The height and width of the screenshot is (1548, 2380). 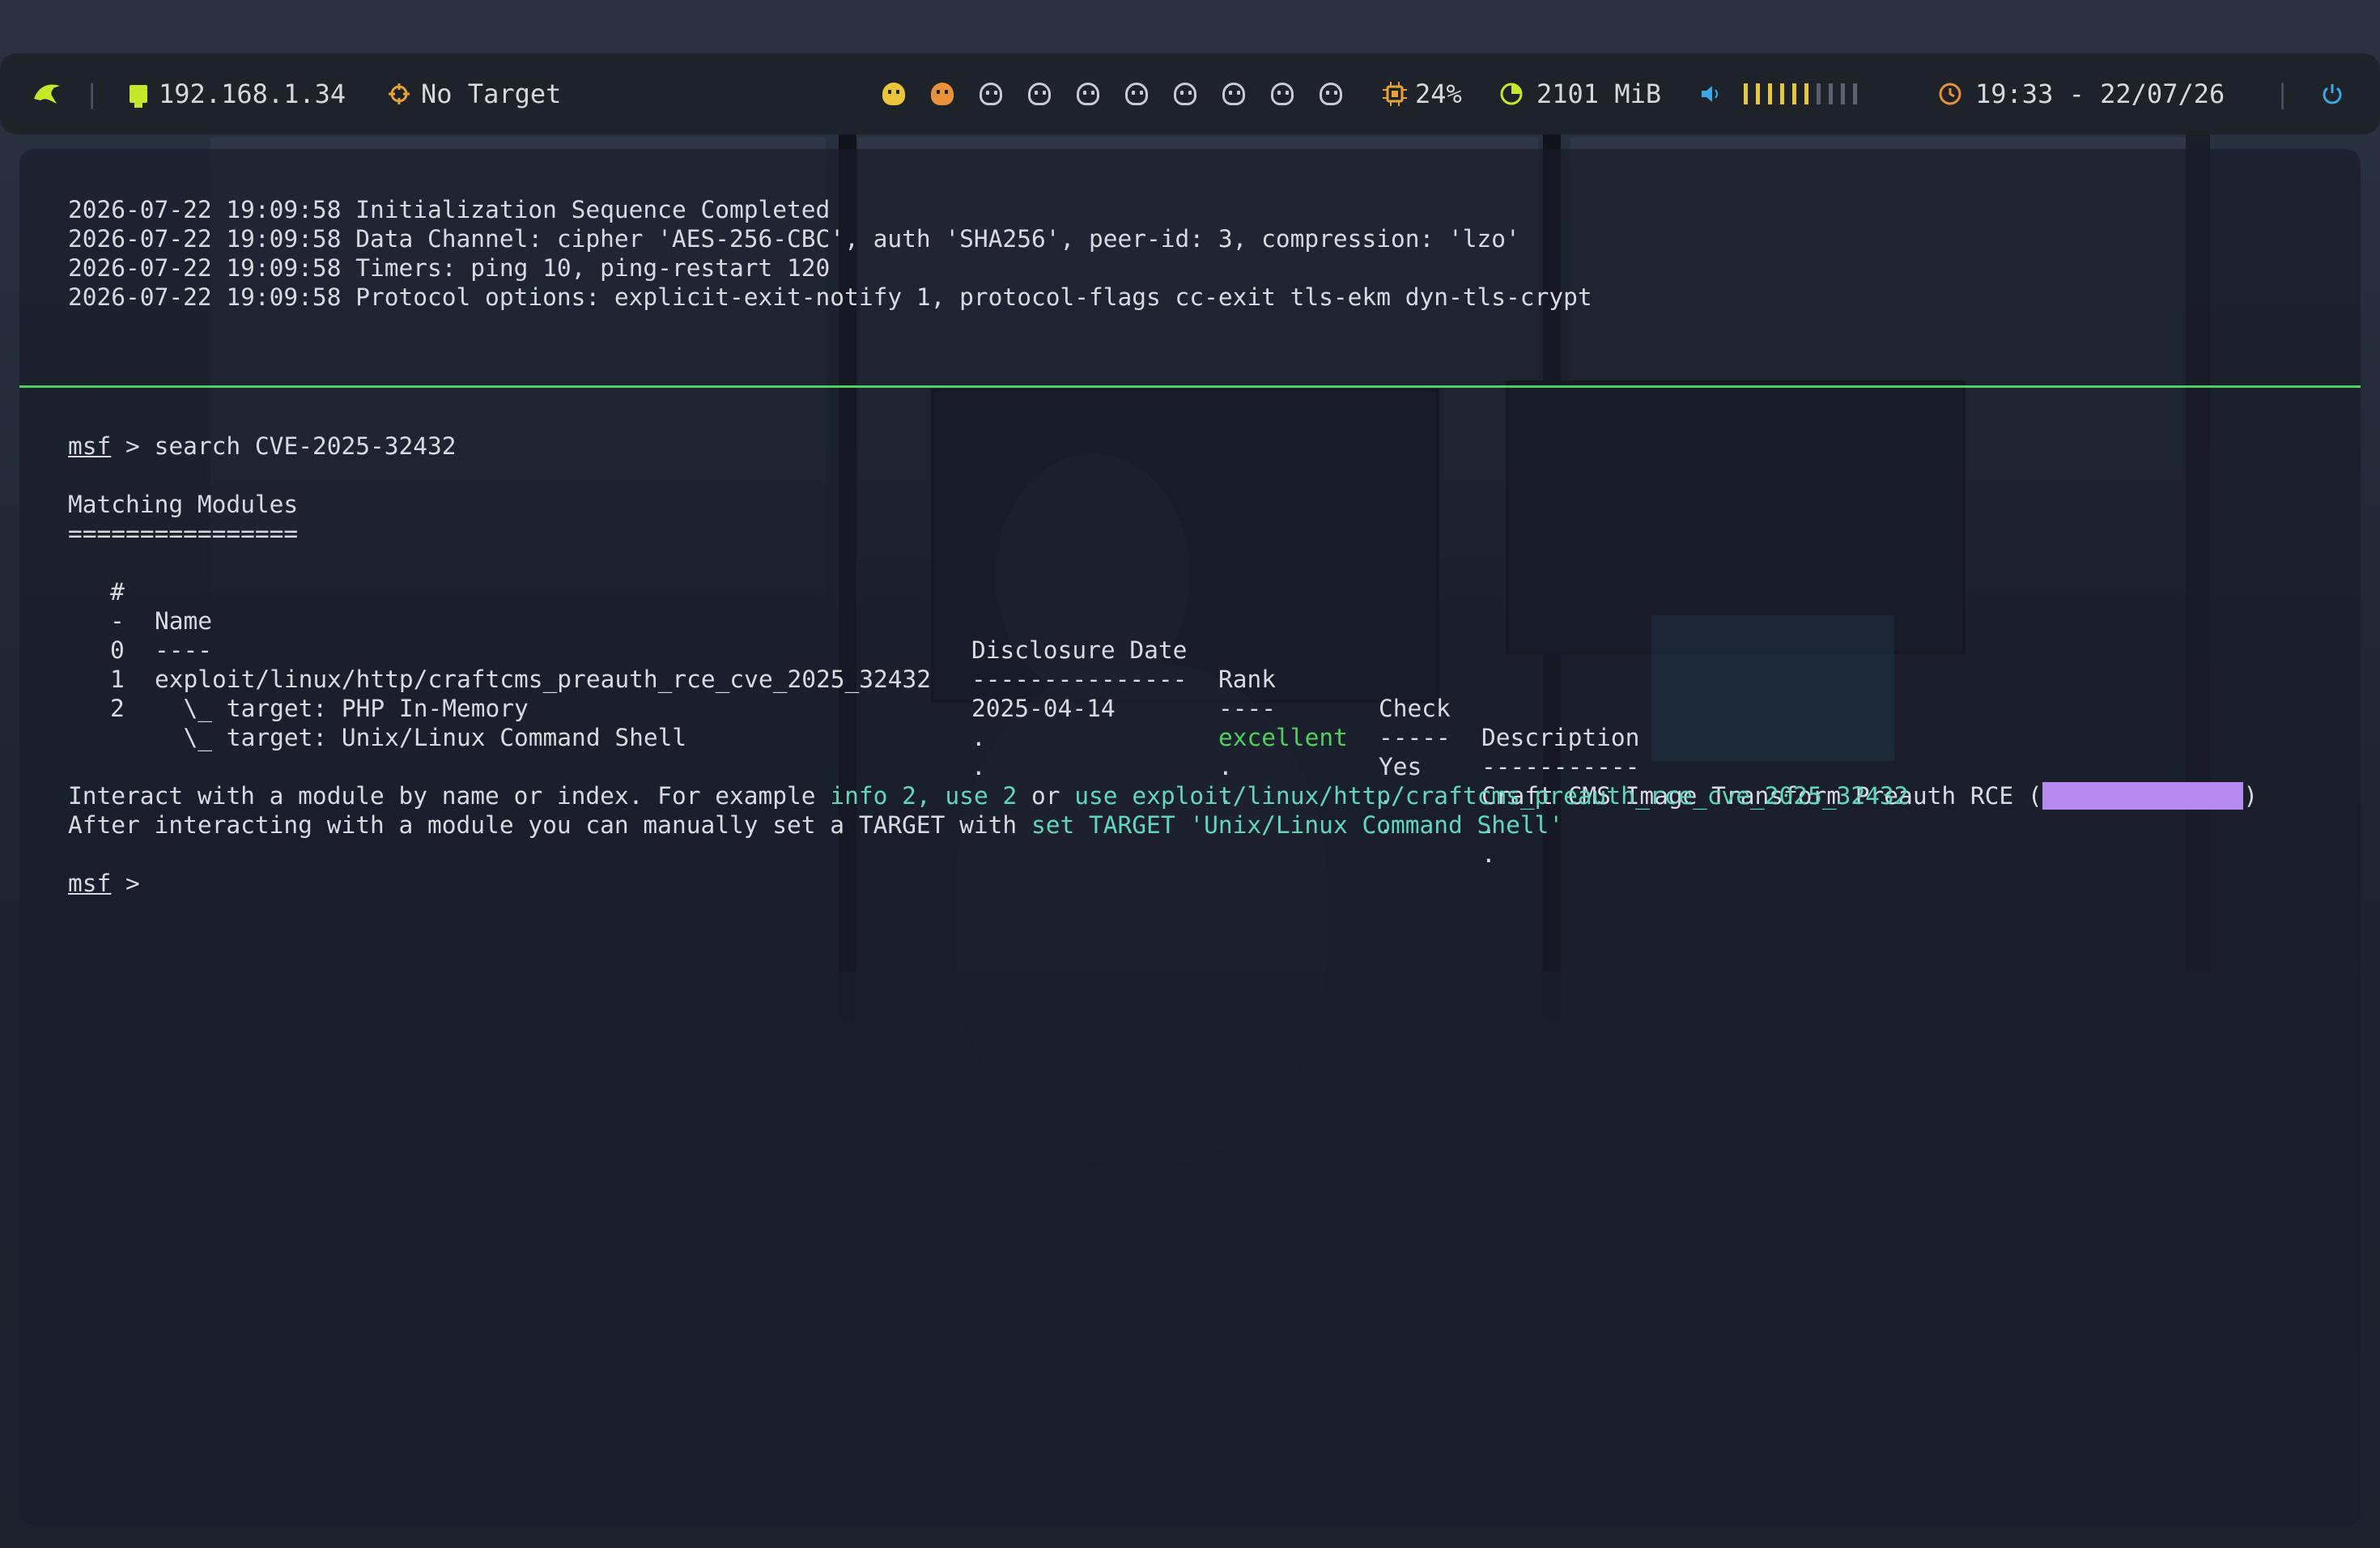 I want to click on volume-widget, so click(x=1782, y=93).